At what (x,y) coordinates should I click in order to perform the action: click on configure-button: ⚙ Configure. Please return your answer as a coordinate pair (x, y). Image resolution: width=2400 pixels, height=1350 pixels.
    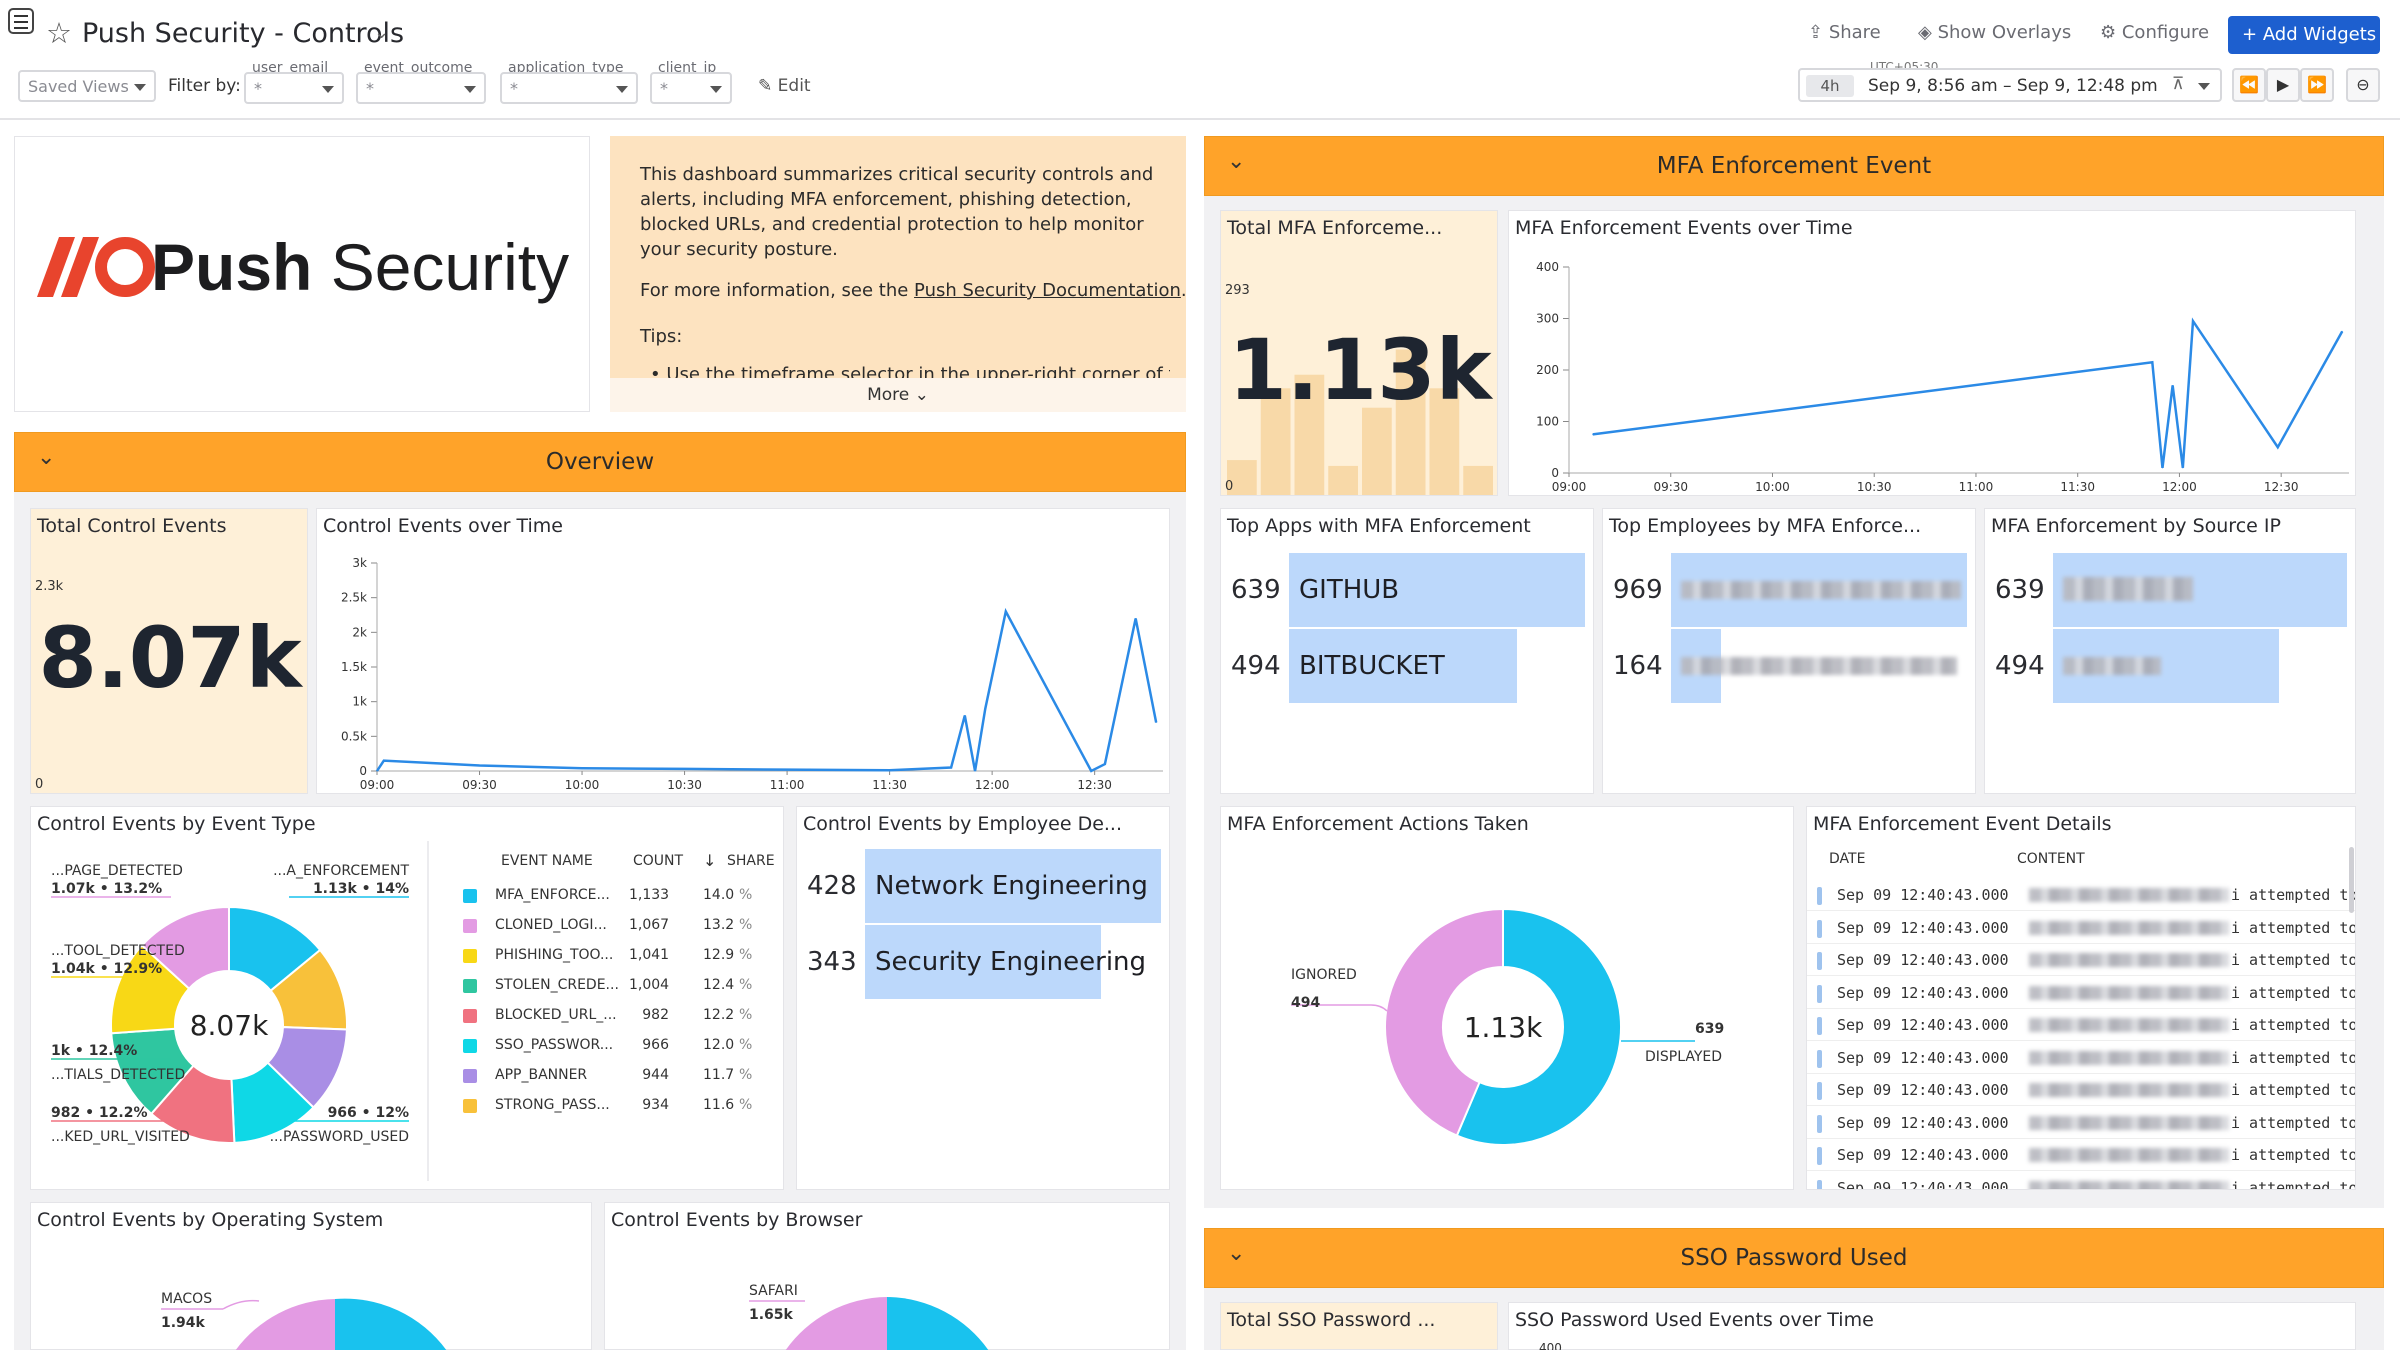
    Looking at the image, I should click on (2154, 32).